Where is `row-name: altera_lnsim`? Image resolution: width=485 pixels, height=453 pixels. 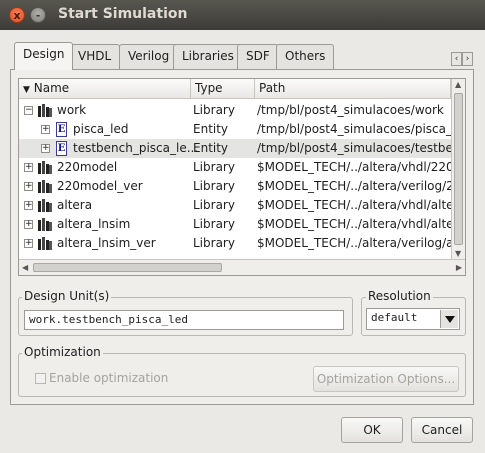 row-name: altera_lnsim is located at coordinates (94, 224).